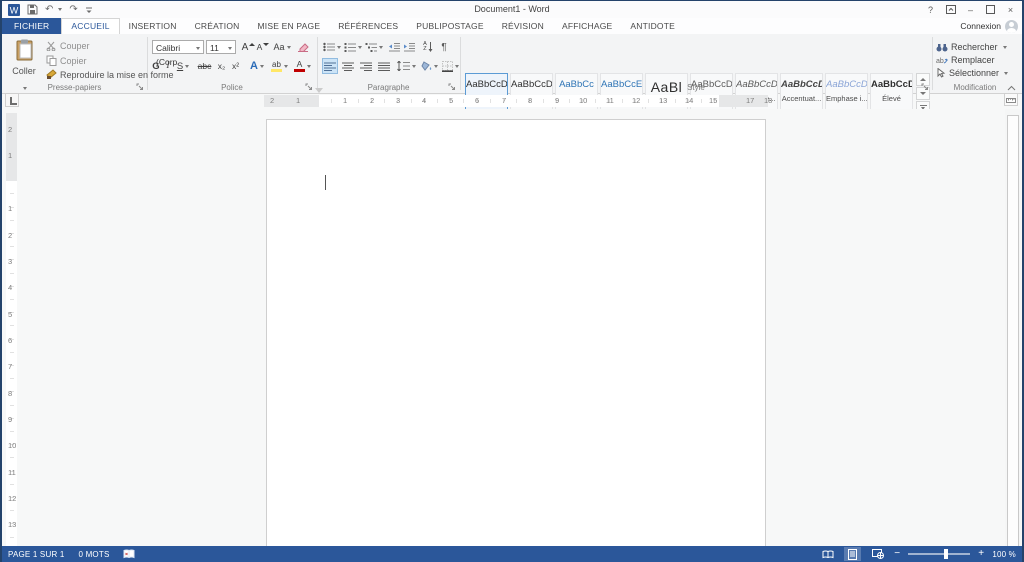 This screenshot has height=562, width=1024. I want to click on shrink-font-icon: A, so click(259, 47).